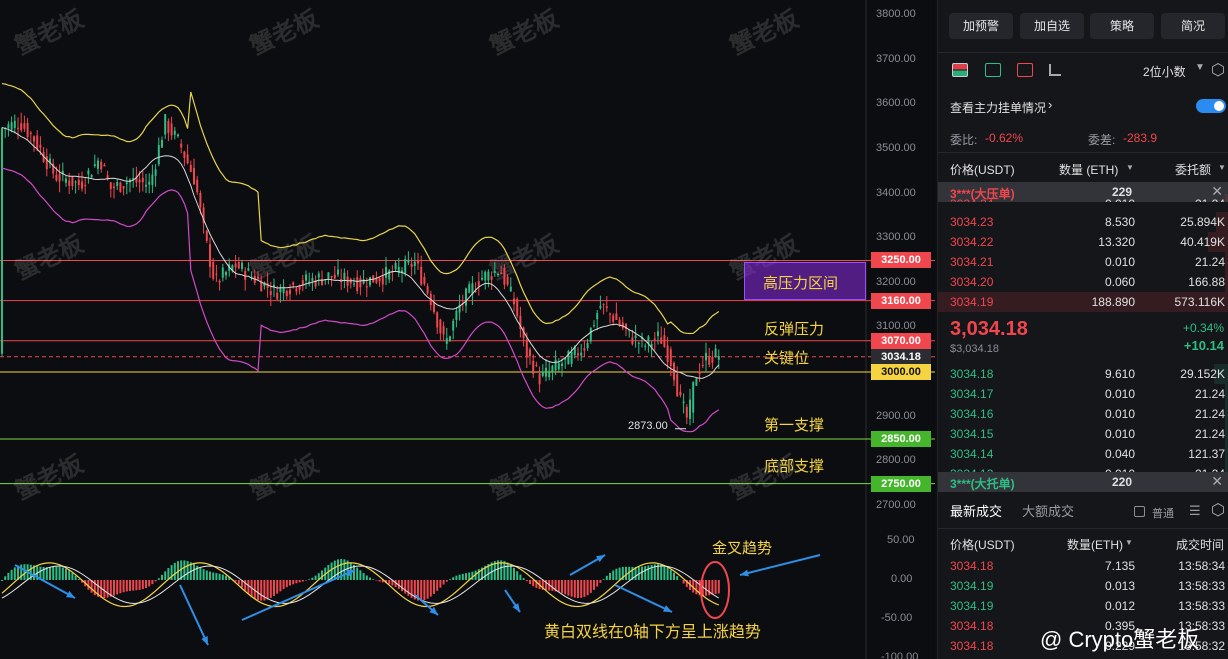  What do you see at coordinates (1218, 510) in the screenshot?
I see `settings-hex-icon-2: ⬡` at bounding box center [1218, 510].